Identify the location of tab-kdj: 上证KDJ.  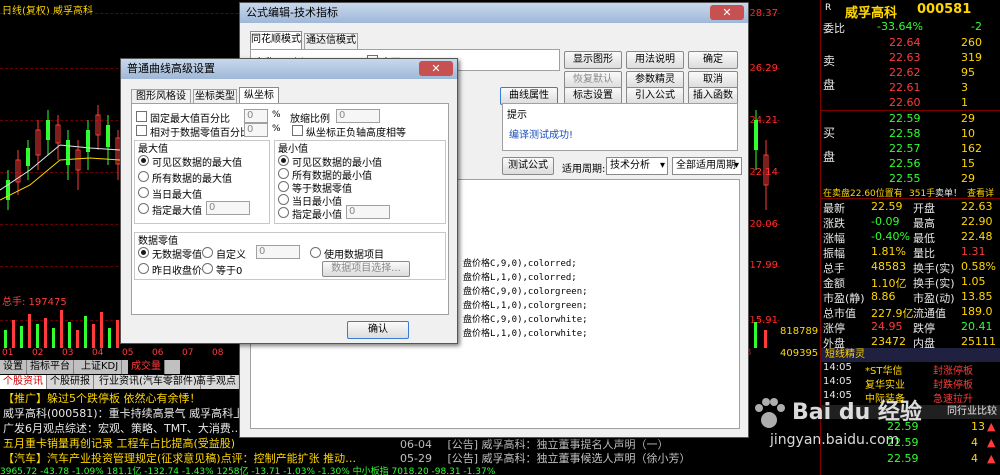
(100, 367).